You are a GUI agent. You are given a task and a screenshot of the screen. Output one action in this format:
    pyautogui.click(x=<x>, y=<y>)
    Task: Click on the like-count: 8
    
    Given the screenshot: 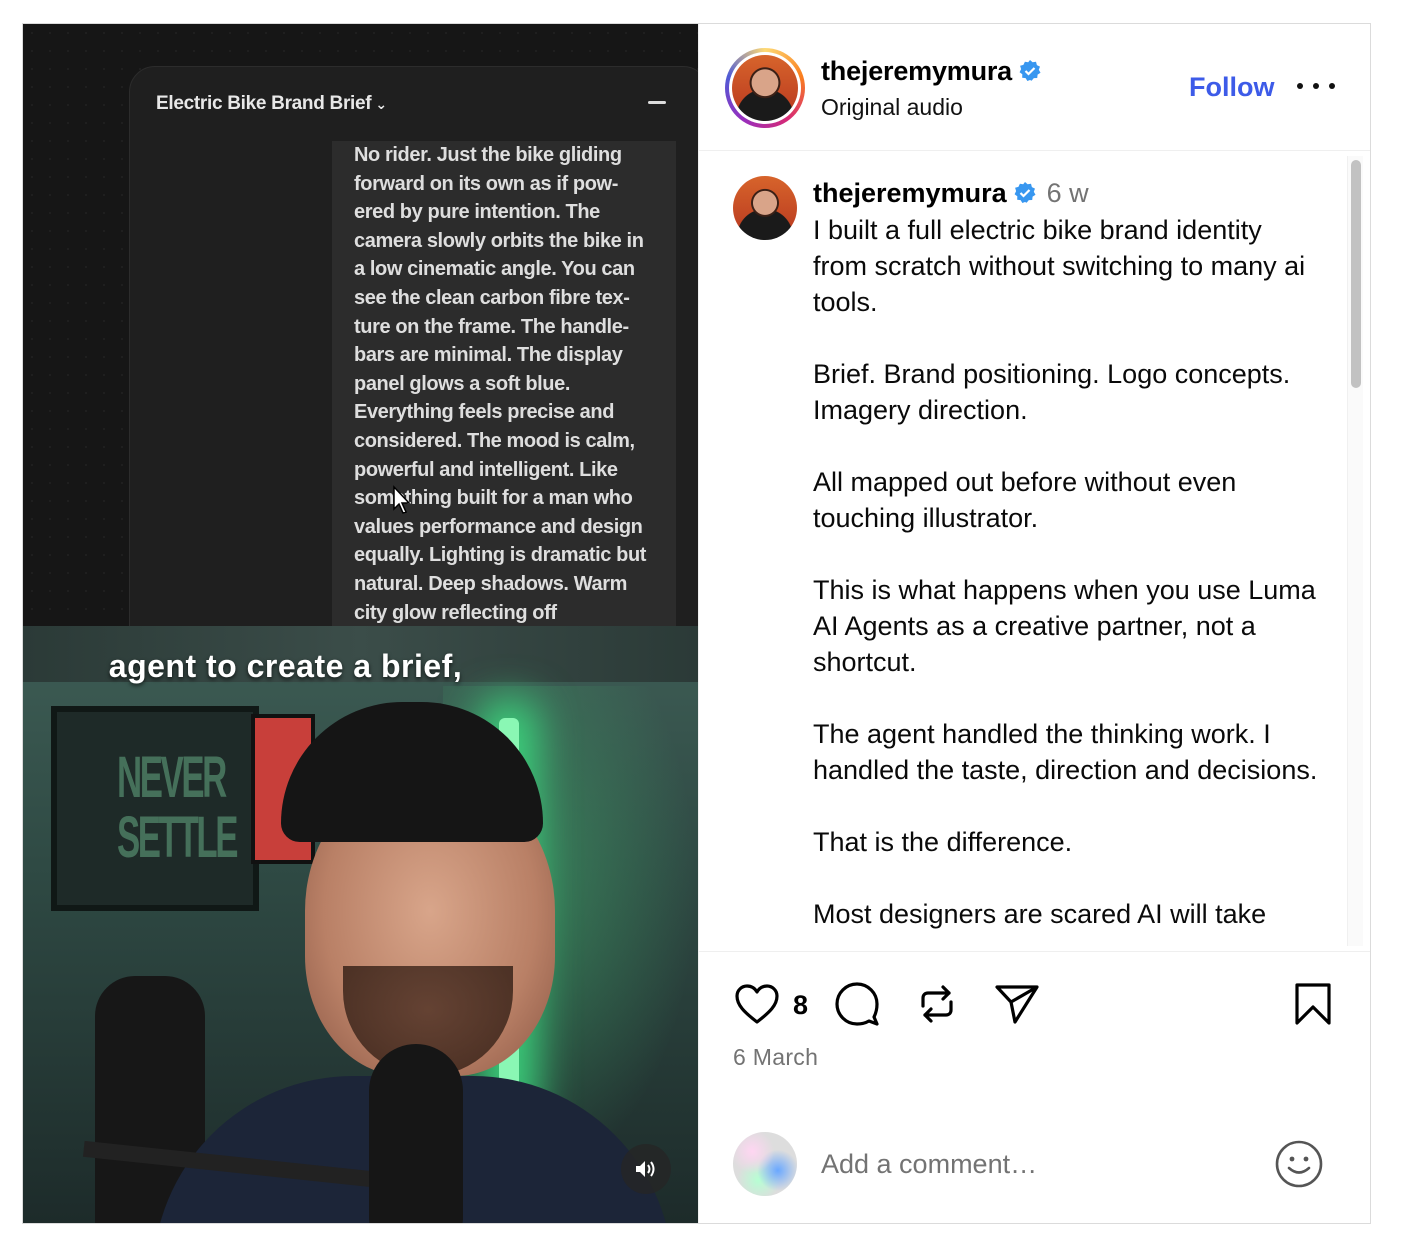 What is the action you would take?
    pyautogui.click(x=800, y=1005)
    